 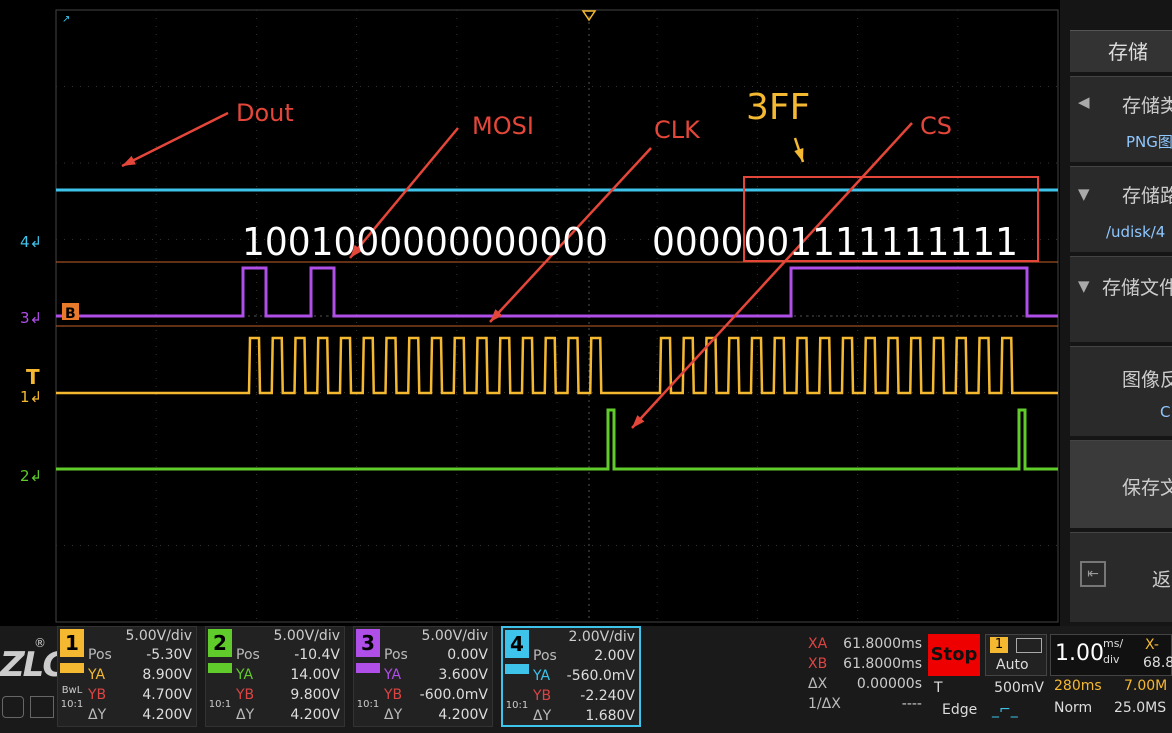 I want to click on channel-2-marker: 2↲, so click(x=31, y=476).